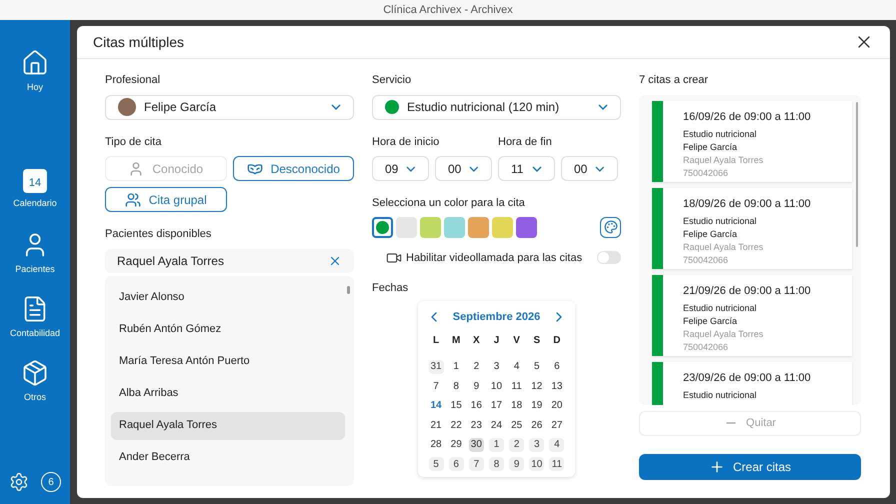 The height and width of the screenshot is (504, 896). I want to click on calendar-day: 28, so click(436, 445).